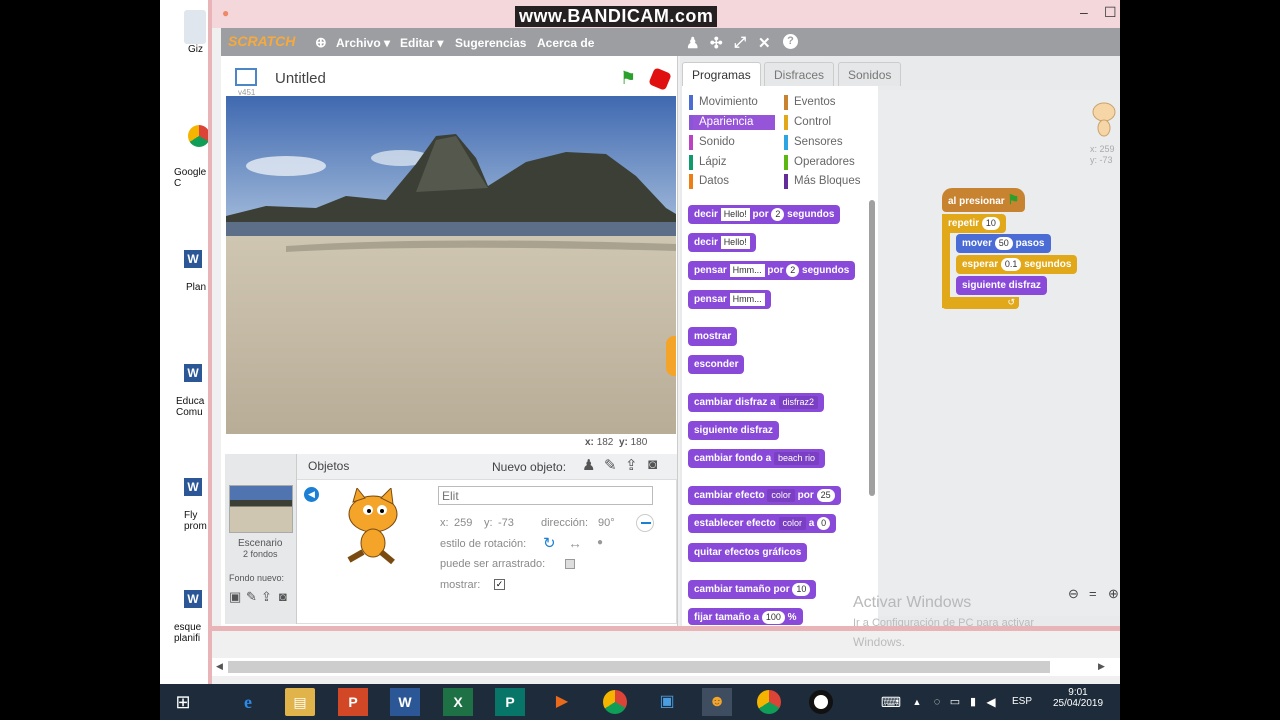  Describe the element at coordinates (973, 702) in the screenshot. I see `signal-icon: ▮` at that location.